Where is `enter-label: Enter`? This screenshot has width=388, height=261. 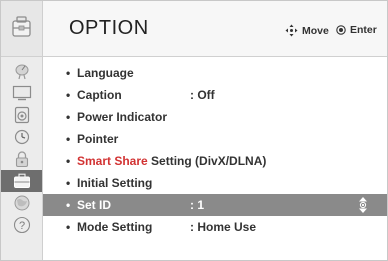 enter-label: Enter is located at coordinates (363, 30).